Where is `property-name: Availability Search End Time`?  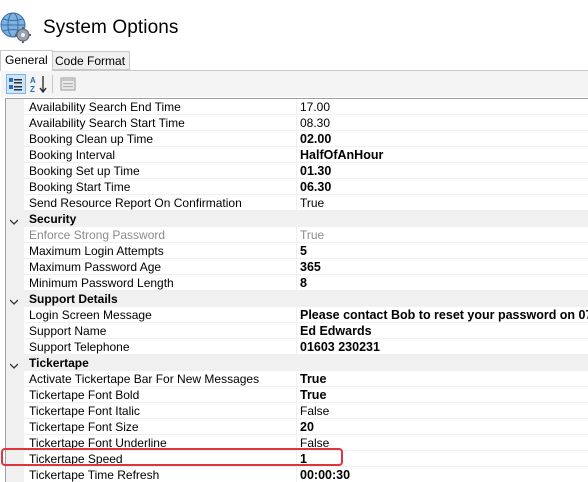
property-name: Availability Search End Time is located at coordinates (160, 107).